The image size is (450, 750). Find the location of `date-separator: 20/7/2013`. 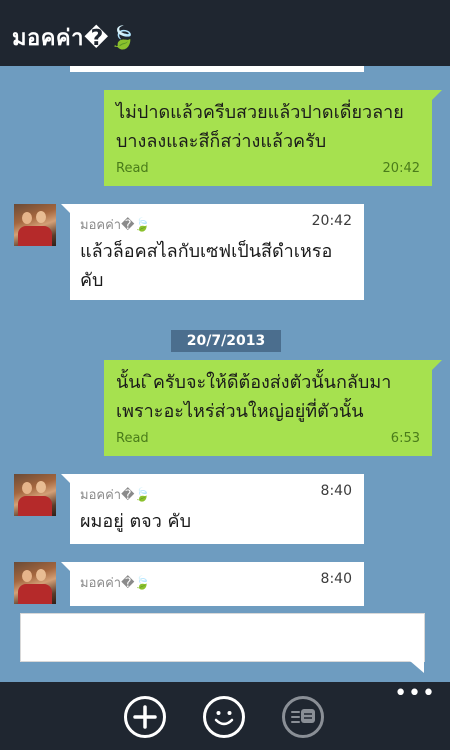

date-separator: 20/7/2013 is located at coordinates (226, 341).